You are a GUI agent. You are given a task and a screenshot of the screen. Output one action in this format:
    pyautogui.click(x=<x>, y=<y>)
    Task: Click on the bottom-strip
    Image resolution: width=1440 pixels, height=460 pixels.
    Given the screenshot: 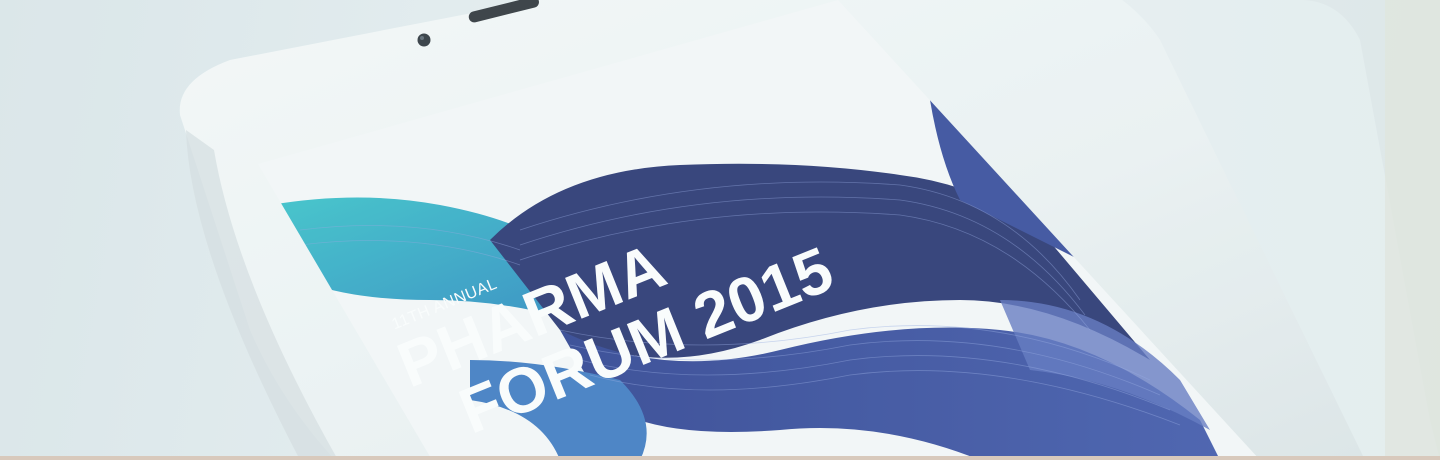 What is the action you would take?
    pyautogui.click(x=720, y=458)
    